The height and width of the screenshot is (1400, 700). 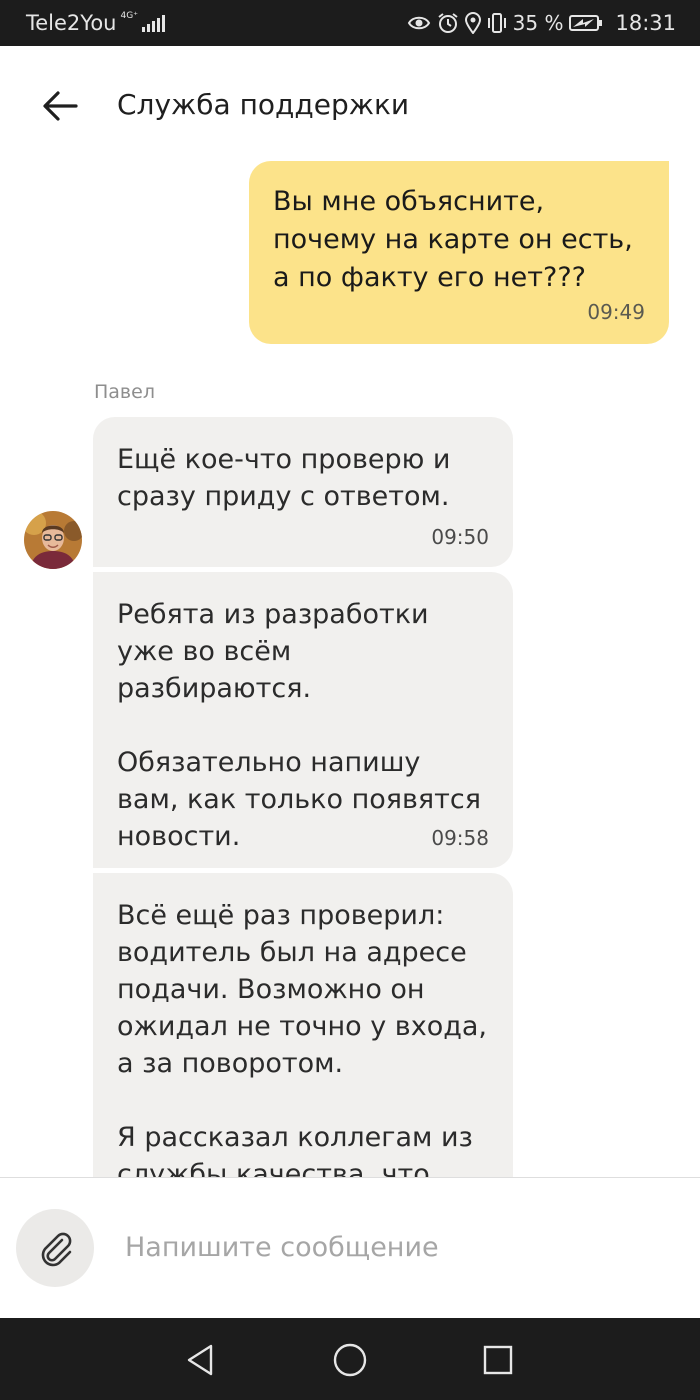 What do you see at coordinates (153, 23) in the screenshot?
I see `signal-icon` at bounding box center [153, 23].